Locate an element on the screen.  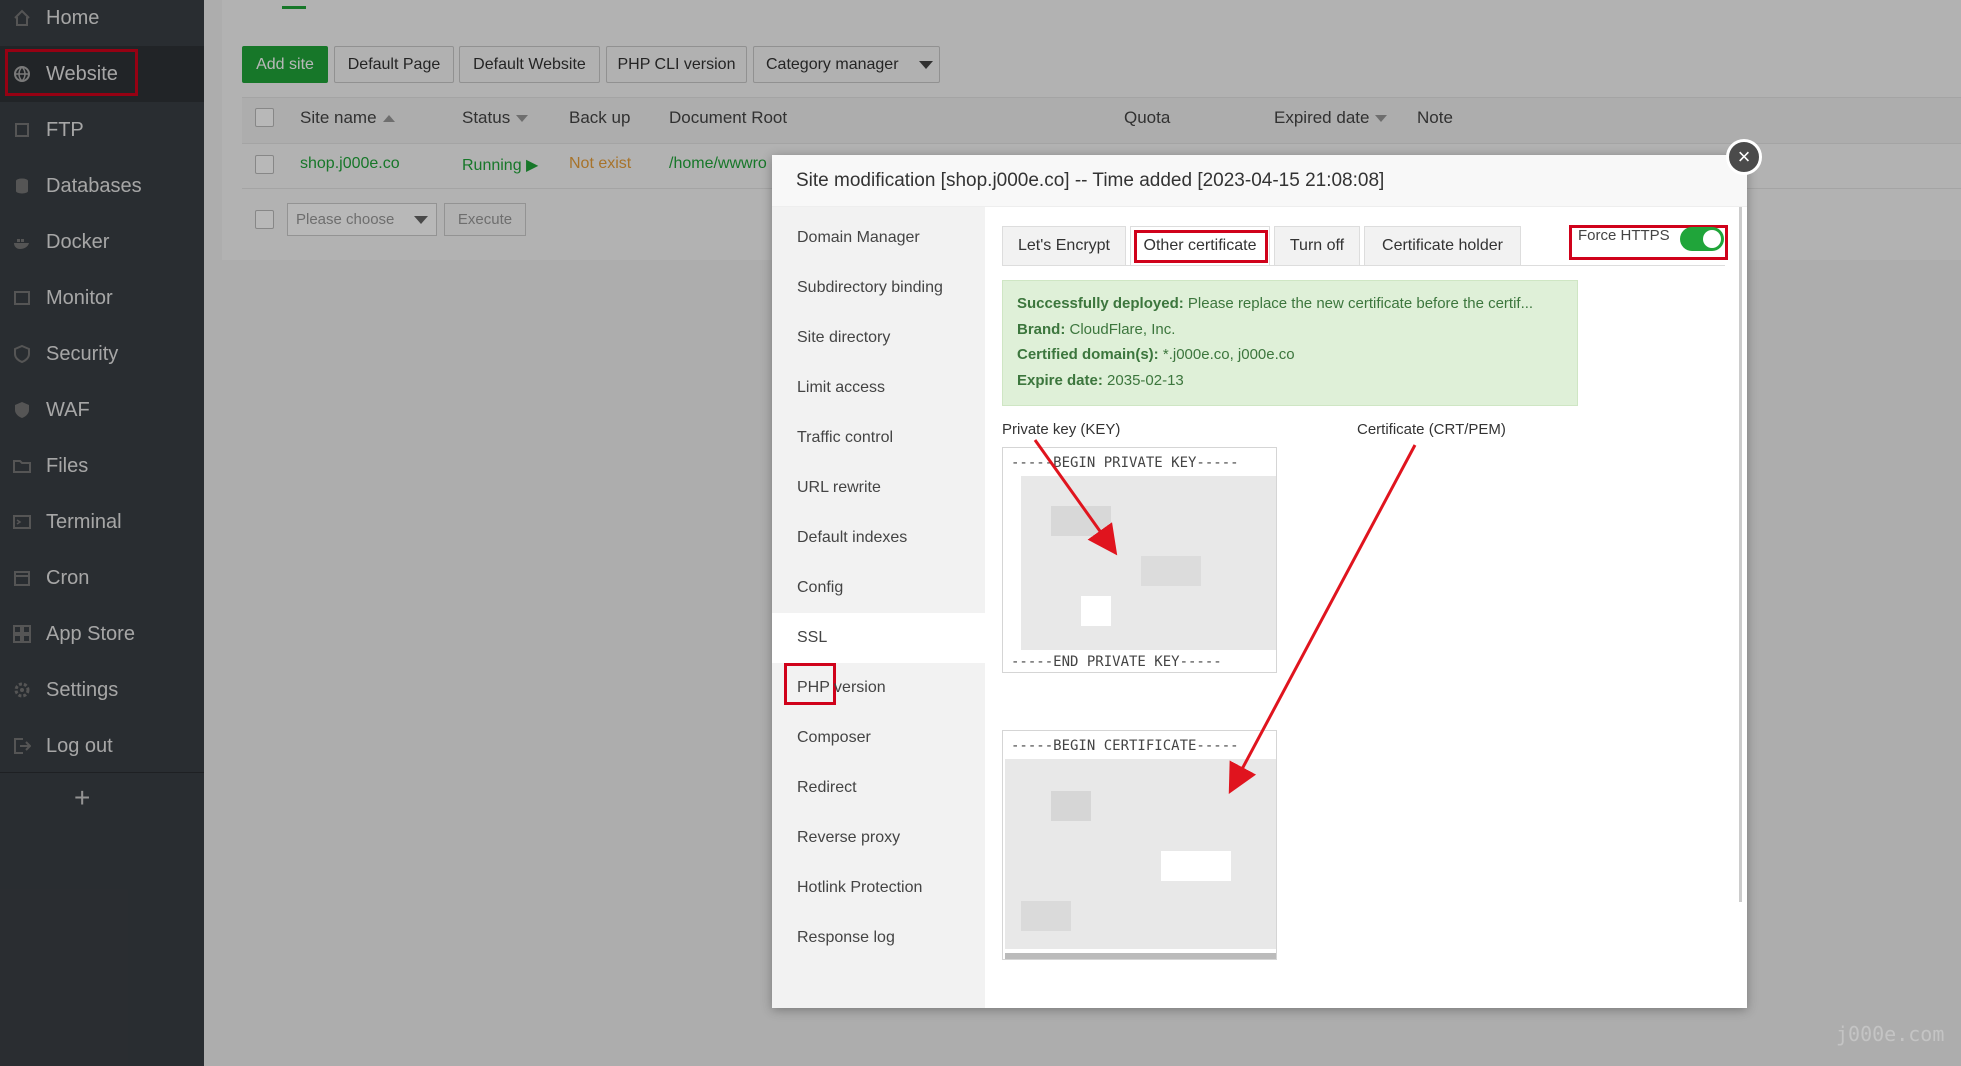
arrow-to-private-key is located at coordinates (1075, 497).